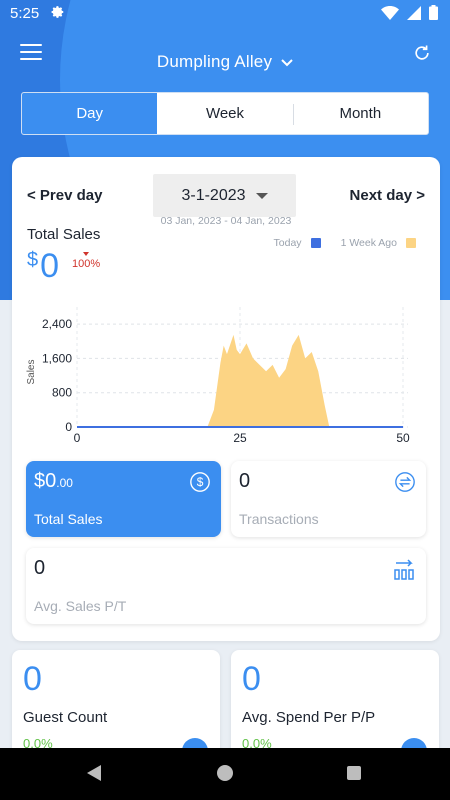  I want to click on y-tick-label: 2,400, so click(57, 324).